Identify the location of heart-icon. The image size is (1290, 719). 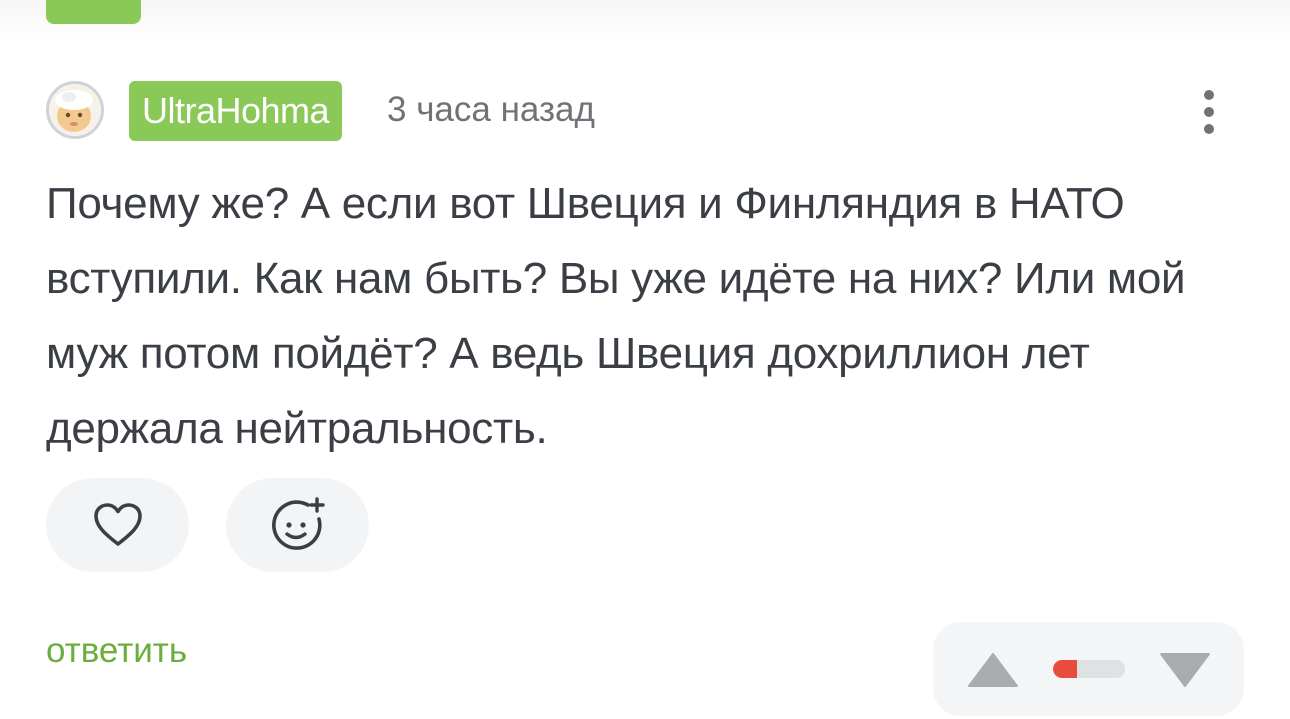
(117, 524).